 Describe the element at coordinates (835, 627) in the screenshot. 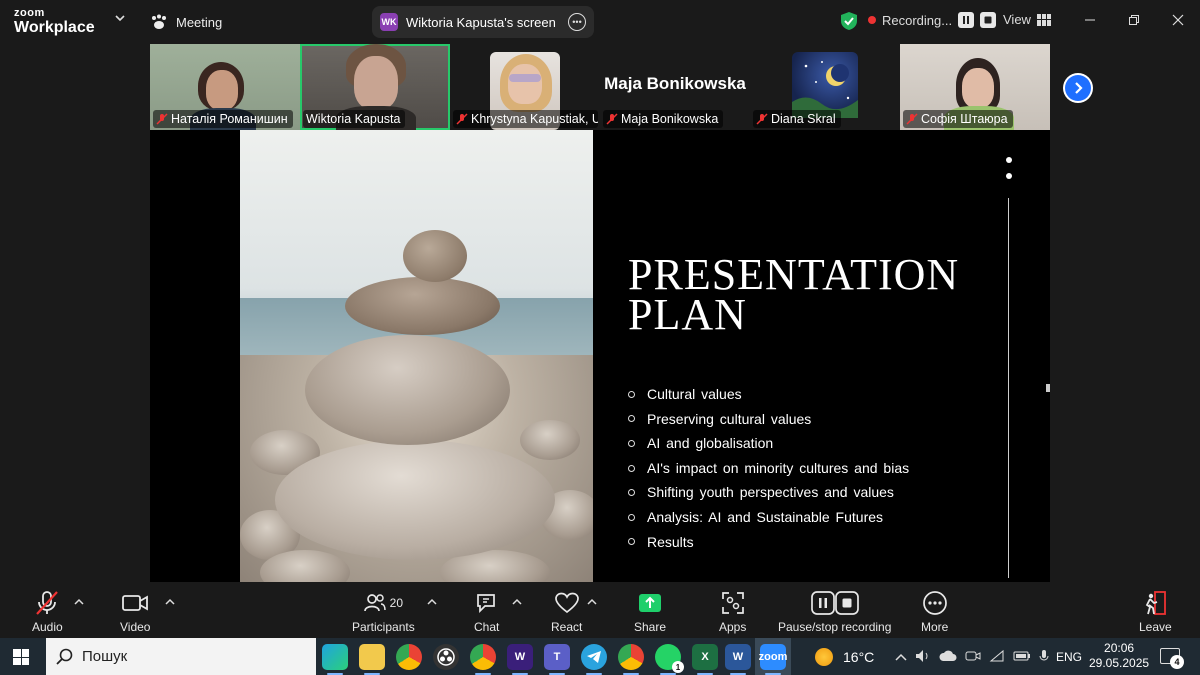

I see `pause-recording-label: Pause/stop recording` at that location.